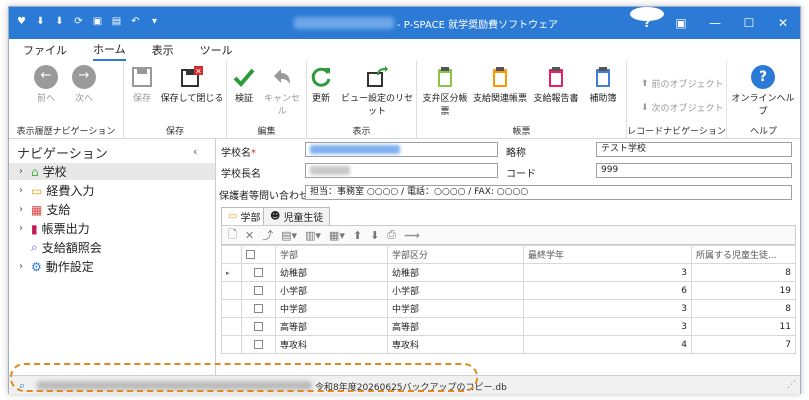  I want to click on table-row: 高等部 高等部 3 11, so click(508, 326).